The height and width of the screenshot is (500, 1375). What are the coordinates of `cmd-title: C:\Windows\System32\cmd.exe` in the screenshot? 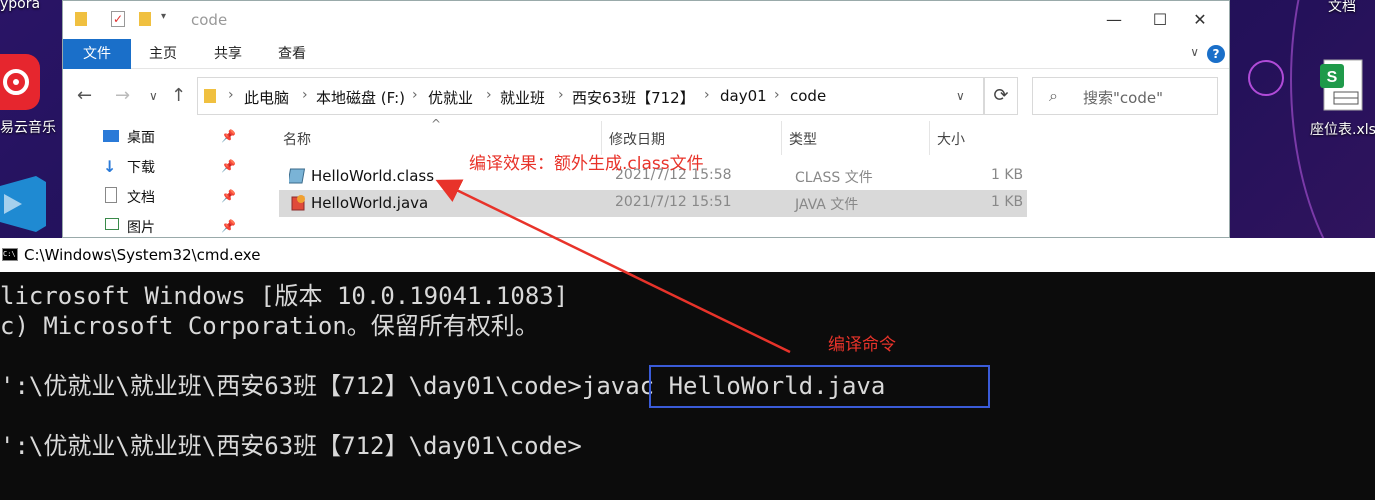 It's located at (142, 255).